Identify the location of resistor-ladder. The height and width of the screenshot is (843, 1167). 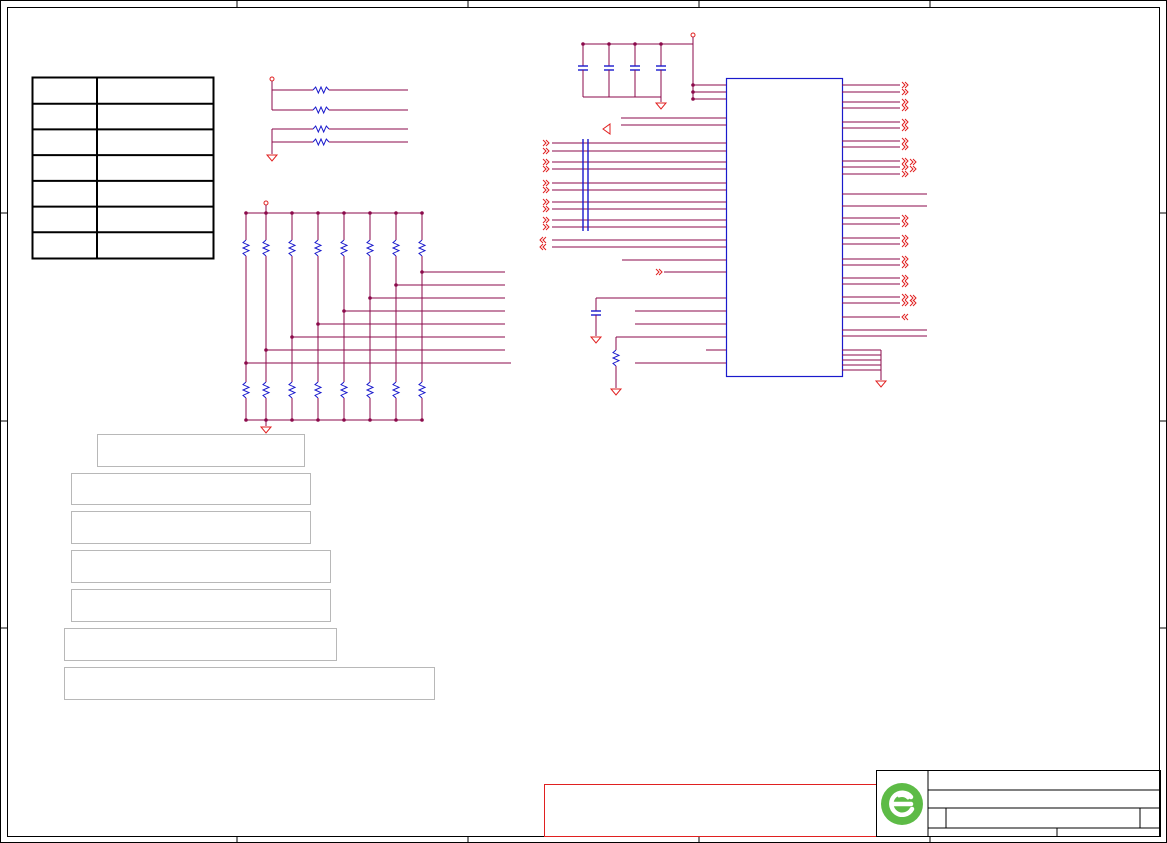
(376, 317).